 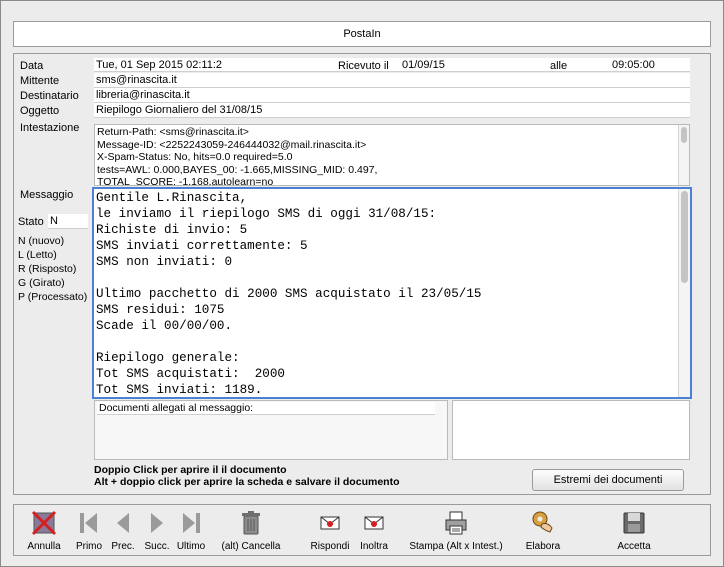 I want to click on status-legend-item: N (nuovo), so click(x=41, y=241).